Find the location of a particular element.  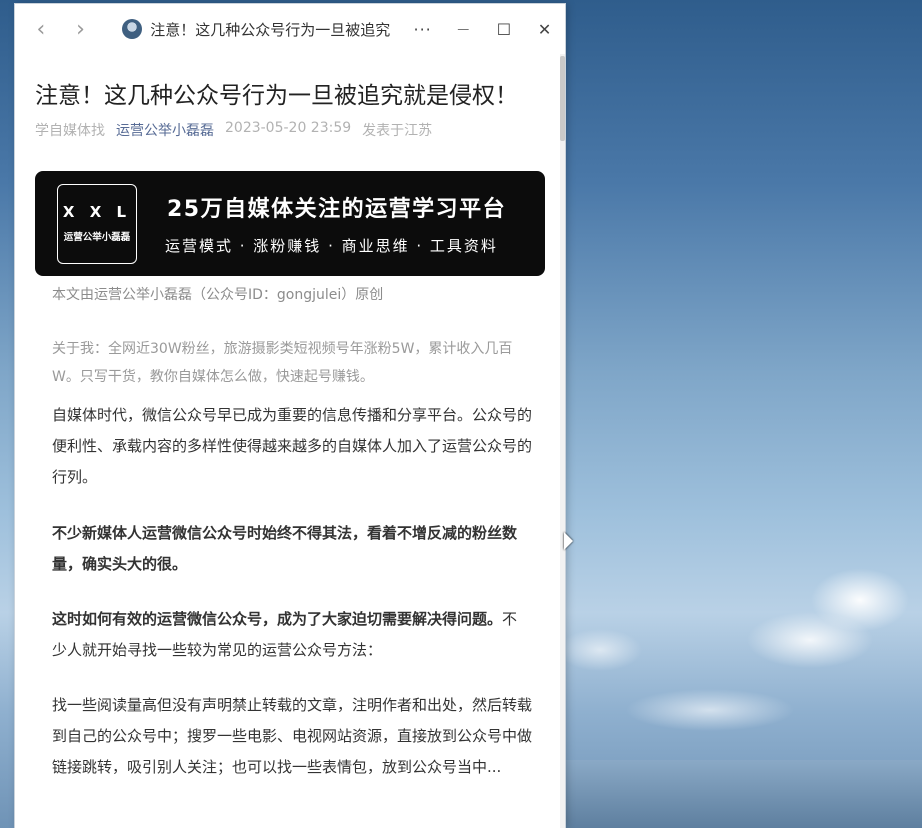

forward-button: › is located at coordinates (81, 29).